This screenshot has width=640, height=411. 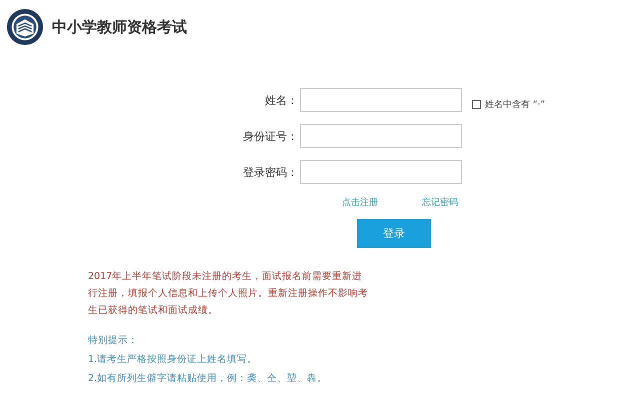 I want to click on site-title: 中小学教师资格考试, so click(x=119, y=27).